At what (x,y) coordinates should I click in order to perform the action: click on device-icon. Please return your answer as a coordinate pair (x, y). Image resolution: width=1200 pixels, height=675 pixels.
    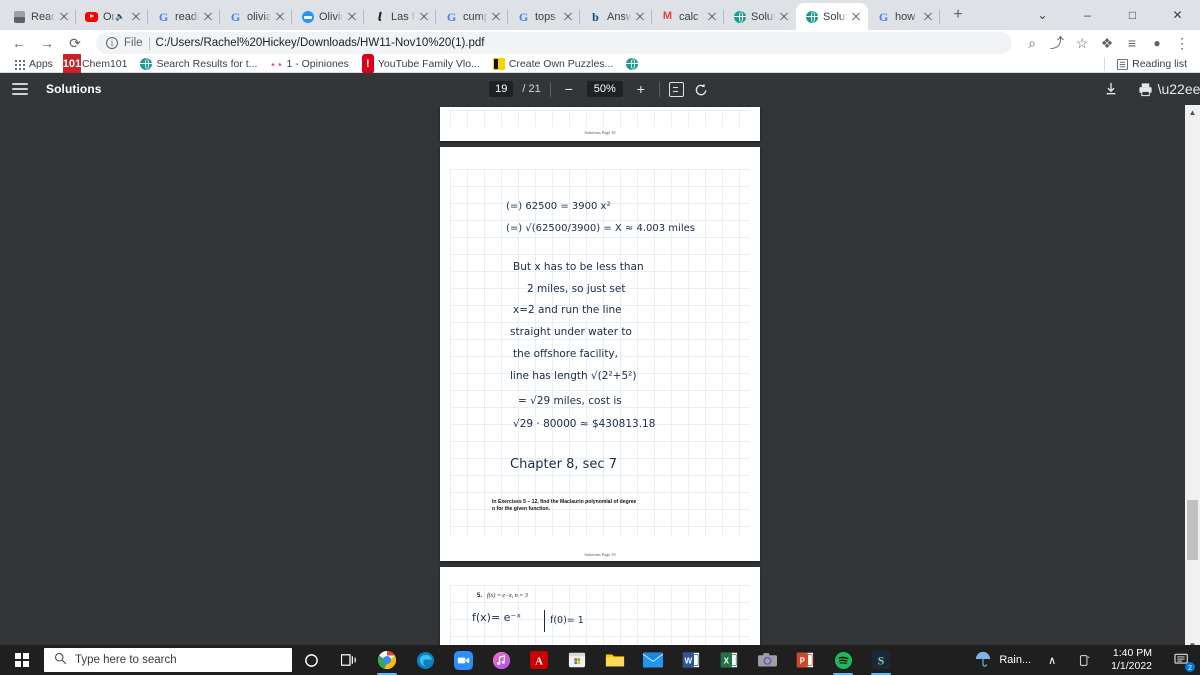
    Looking at the image, I should click on (1084, 660).